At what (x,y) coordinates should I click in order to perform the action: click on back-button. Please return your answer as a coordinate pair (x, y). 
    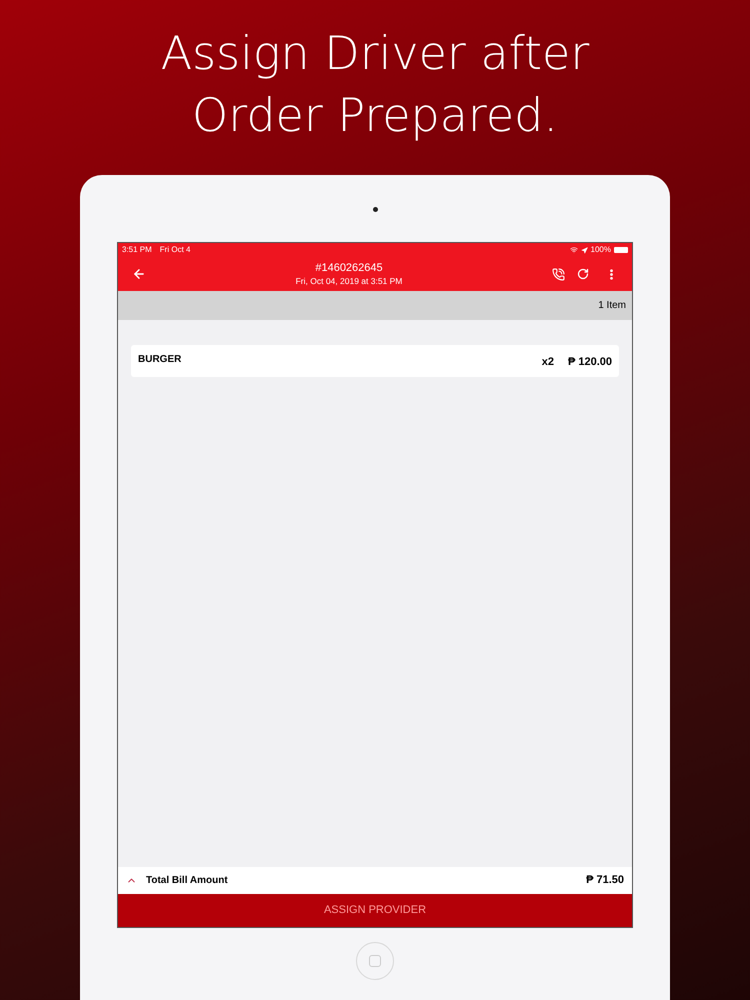
    Looking at the image, I should click on (139, 274).